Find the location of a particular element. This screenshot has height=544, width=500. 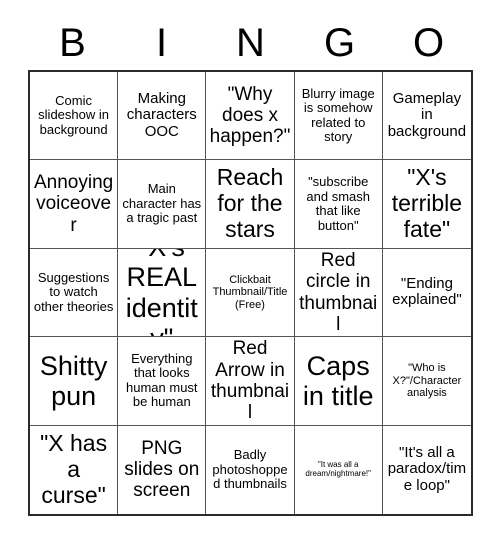

bingo-cell-label: Clickbait Thumbnail/Title (Free) is located at coordinates (250, 292).